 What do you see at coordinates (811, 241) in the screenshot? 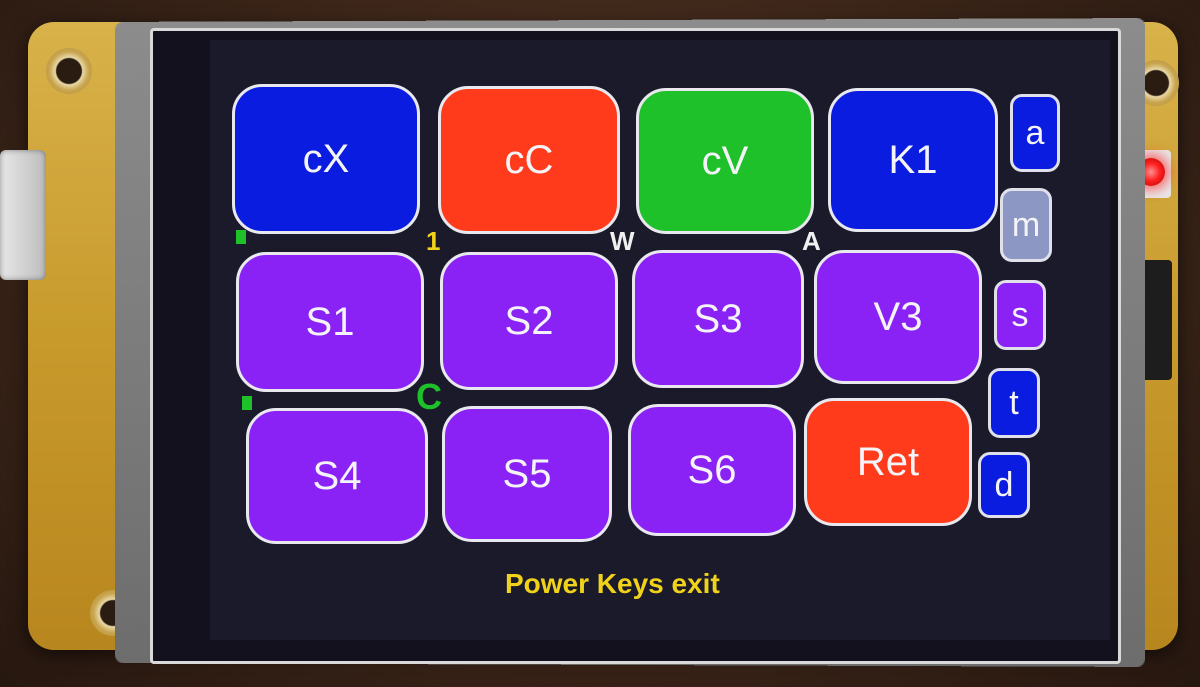
I see `indicator-a: A` at bounding box center [811, 241].